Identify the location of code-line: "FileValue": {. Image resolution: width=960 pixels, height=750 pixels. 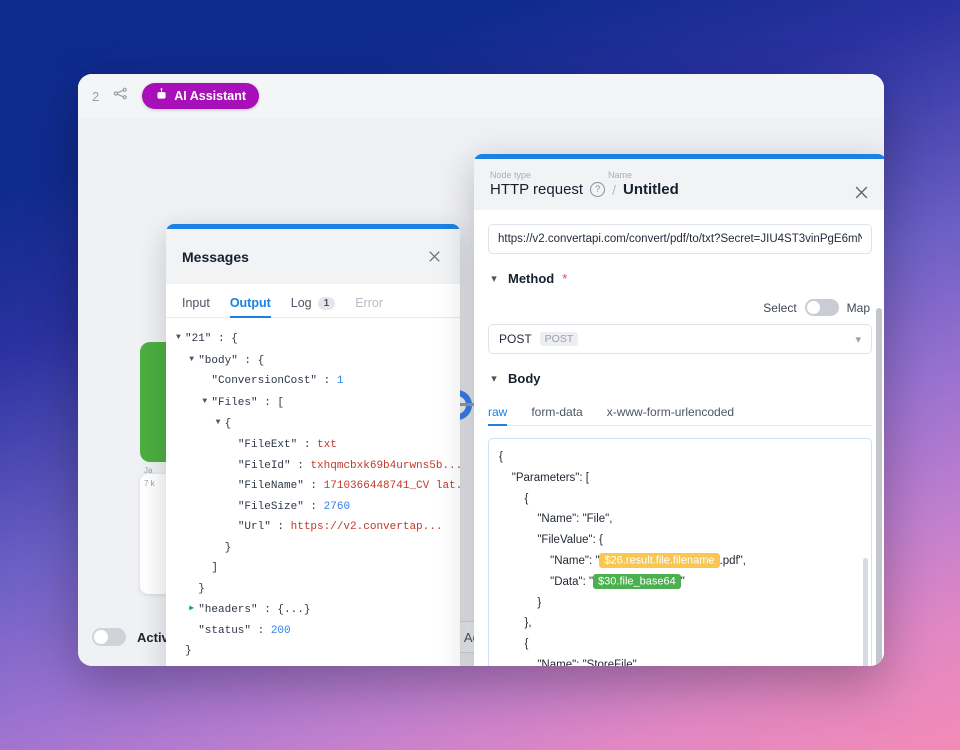
(551, 540).